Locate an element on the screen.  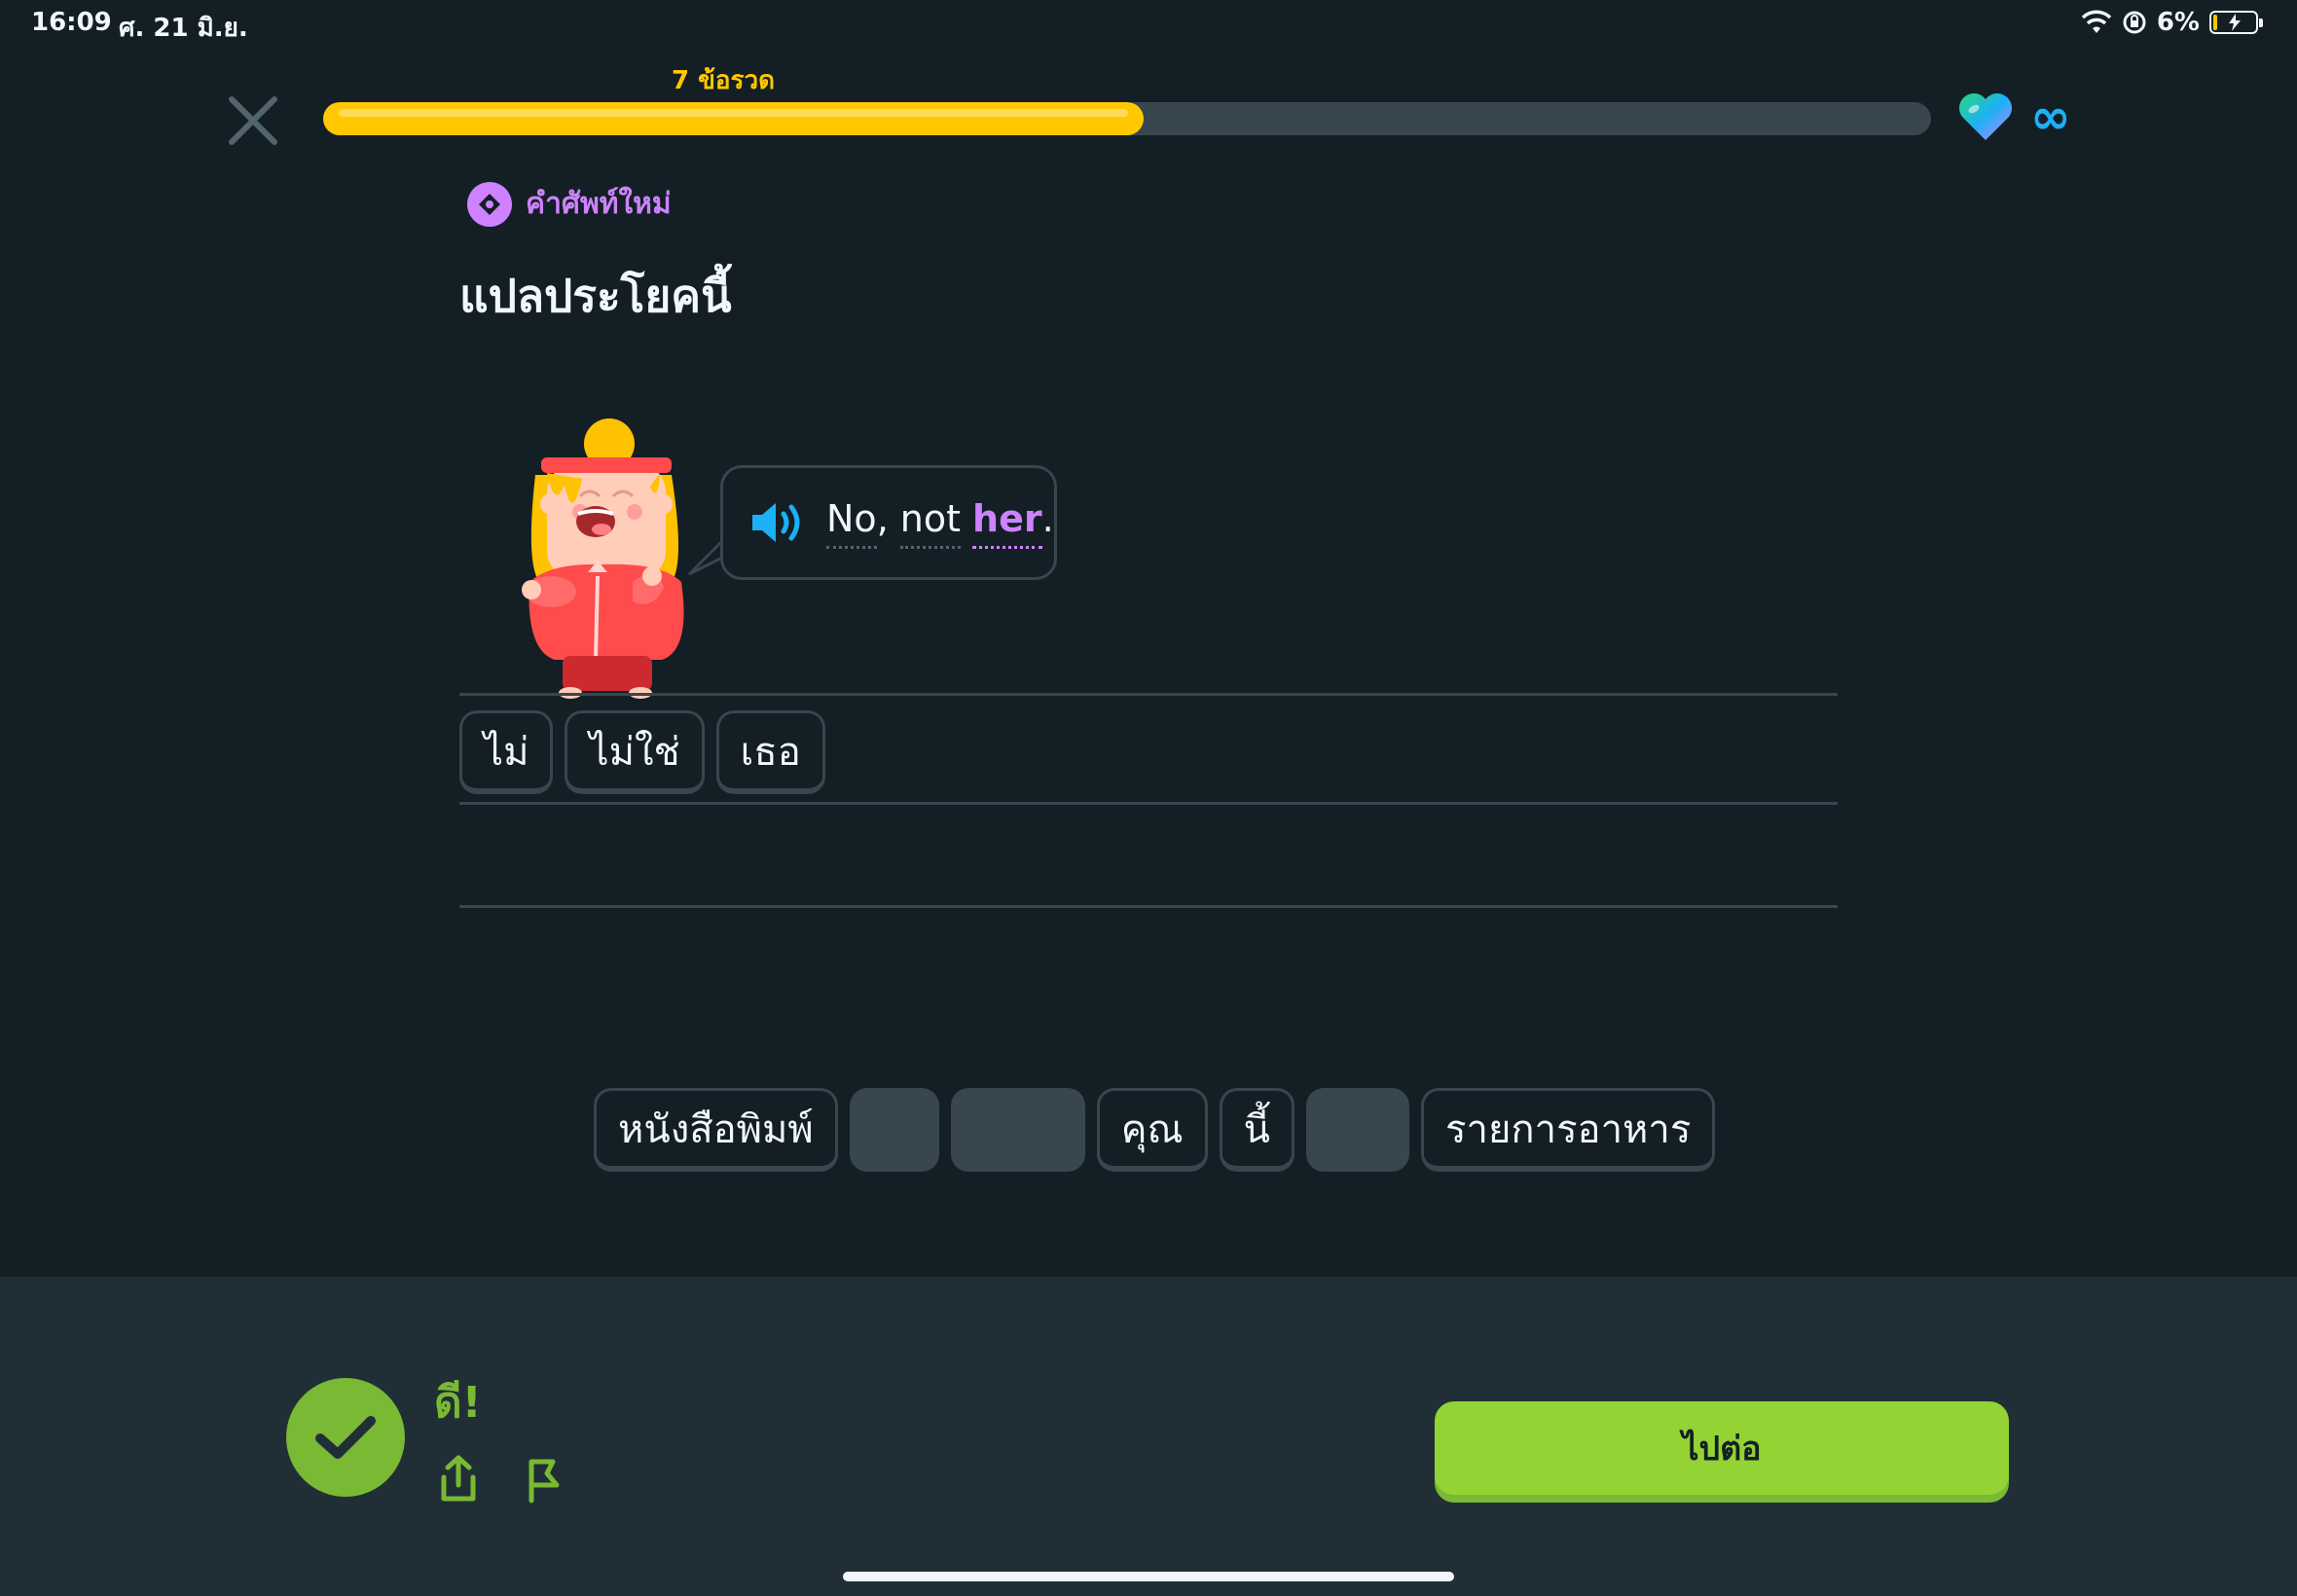
speaker-icon is located at coordinates (777, 522).